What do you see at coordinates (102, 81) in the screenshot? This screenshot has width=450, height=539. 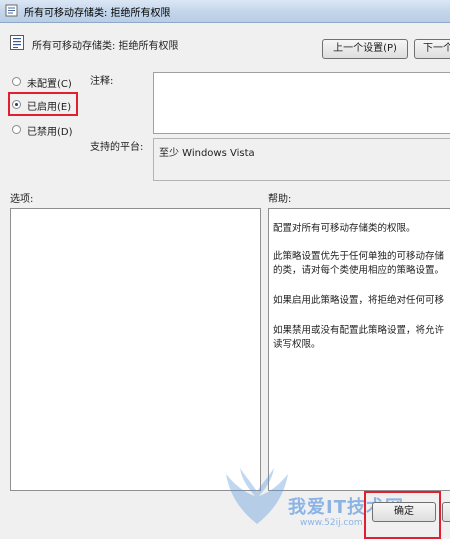 I see `comment-label: 注释:` at bounding box center [102, 81].